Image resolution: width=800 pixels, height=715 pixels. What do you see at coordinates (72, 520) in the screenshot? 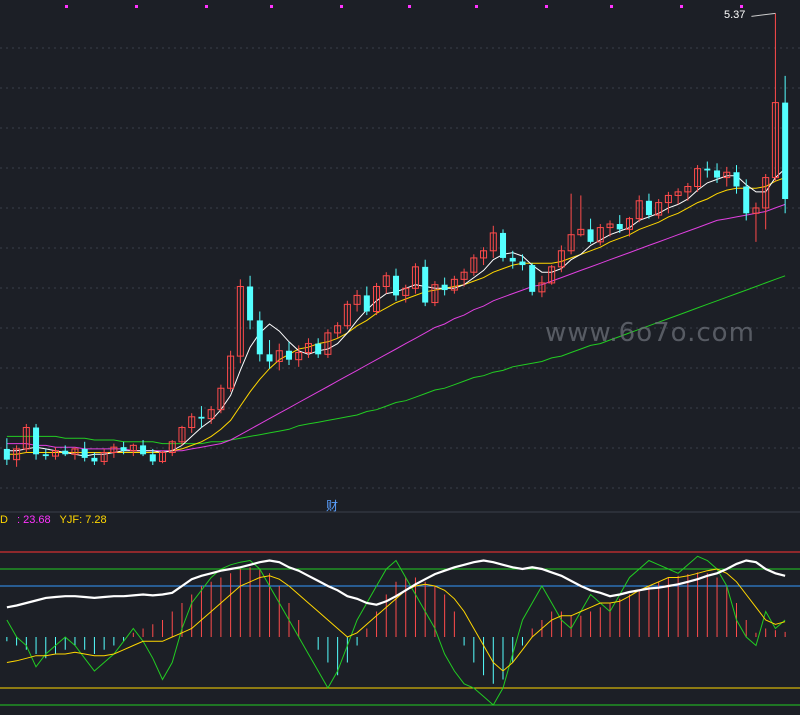
I see `indicator-yjf-label: YJF:` at bounding box center [72, 520].